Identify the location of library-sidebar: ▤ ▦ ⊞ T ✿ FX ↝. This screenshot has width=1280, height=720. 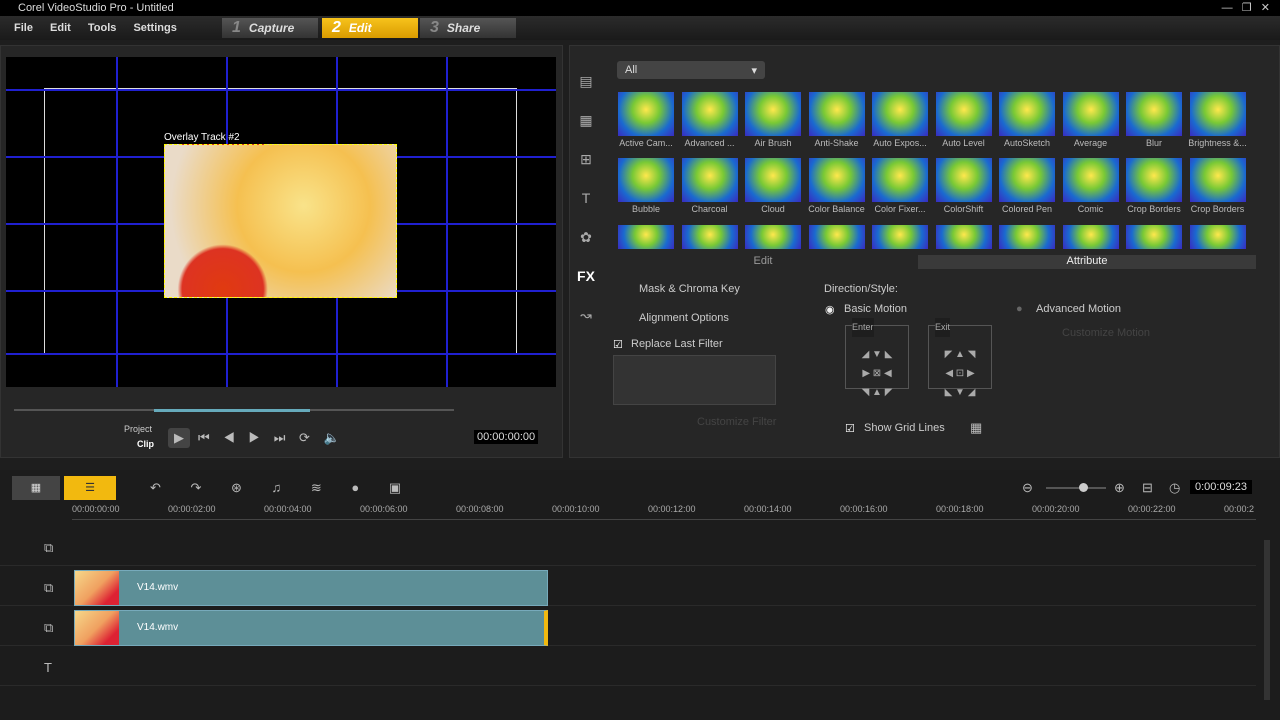
(586, 198).